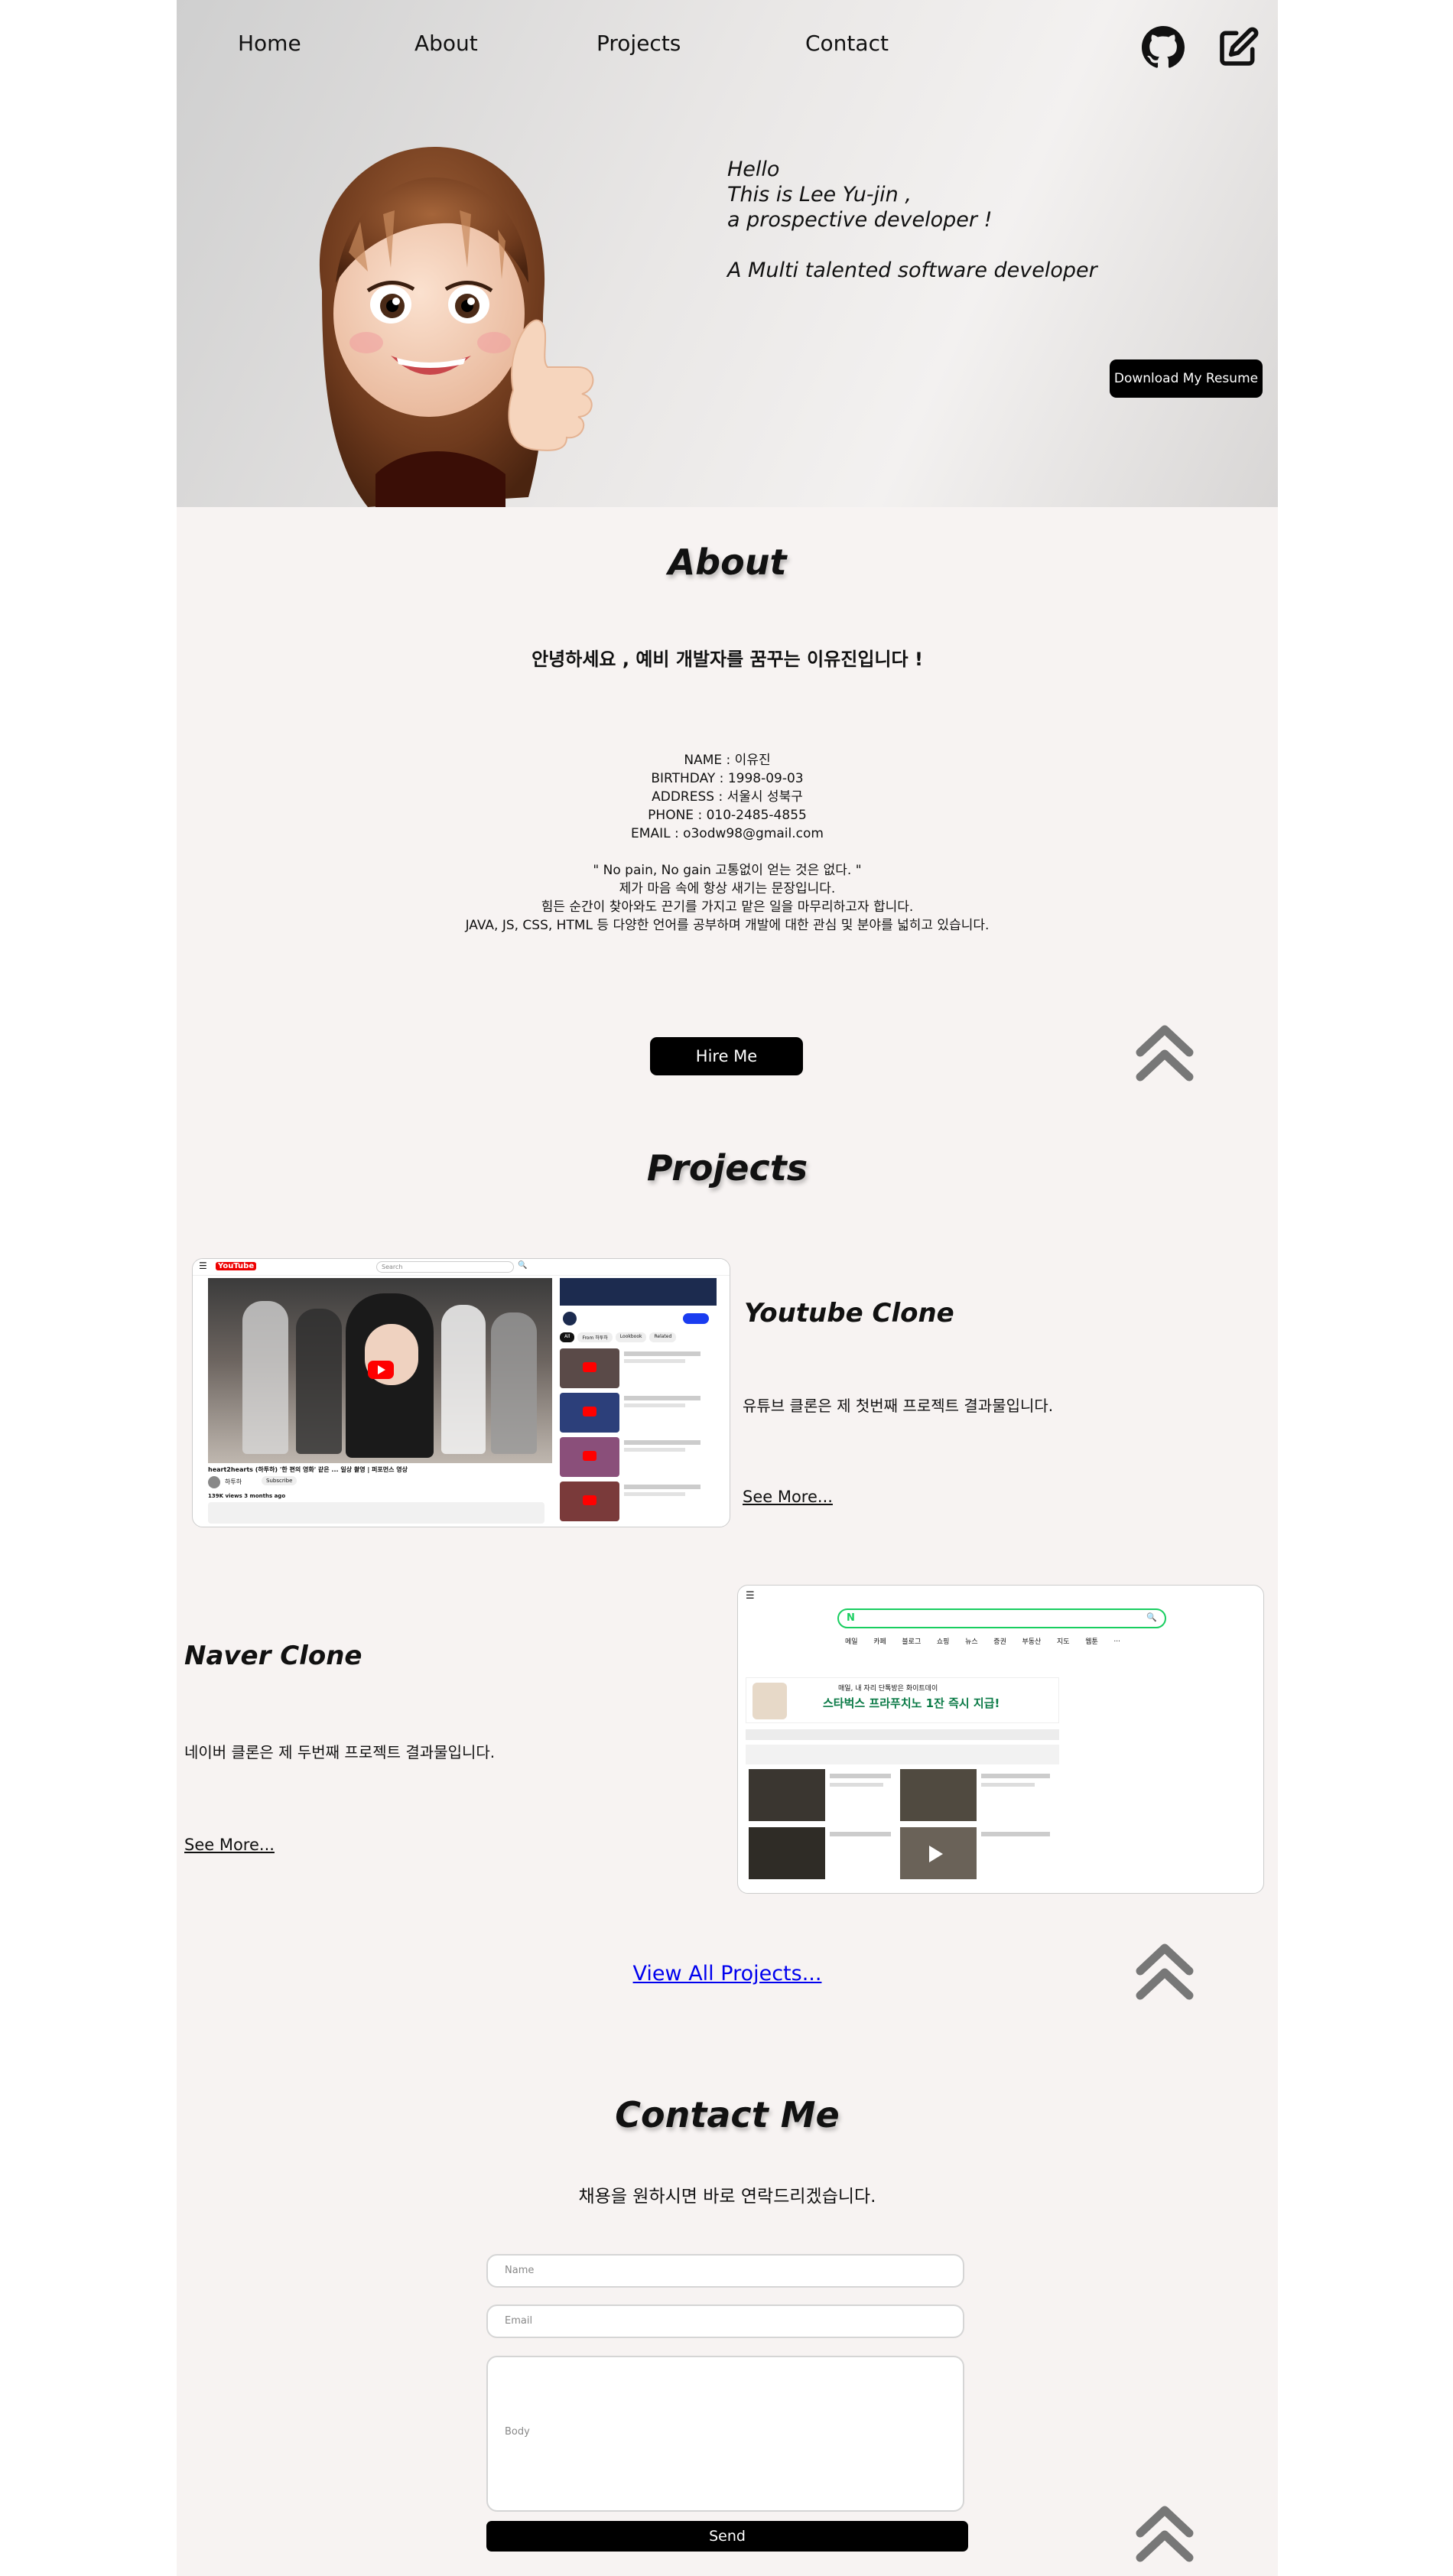 This screenshot has height=2576, width=1453. Describe the element at coordinates (819, 195) in the screenshot. I see `hero-line-name: This is Lee Yu-jin ,` at that location.